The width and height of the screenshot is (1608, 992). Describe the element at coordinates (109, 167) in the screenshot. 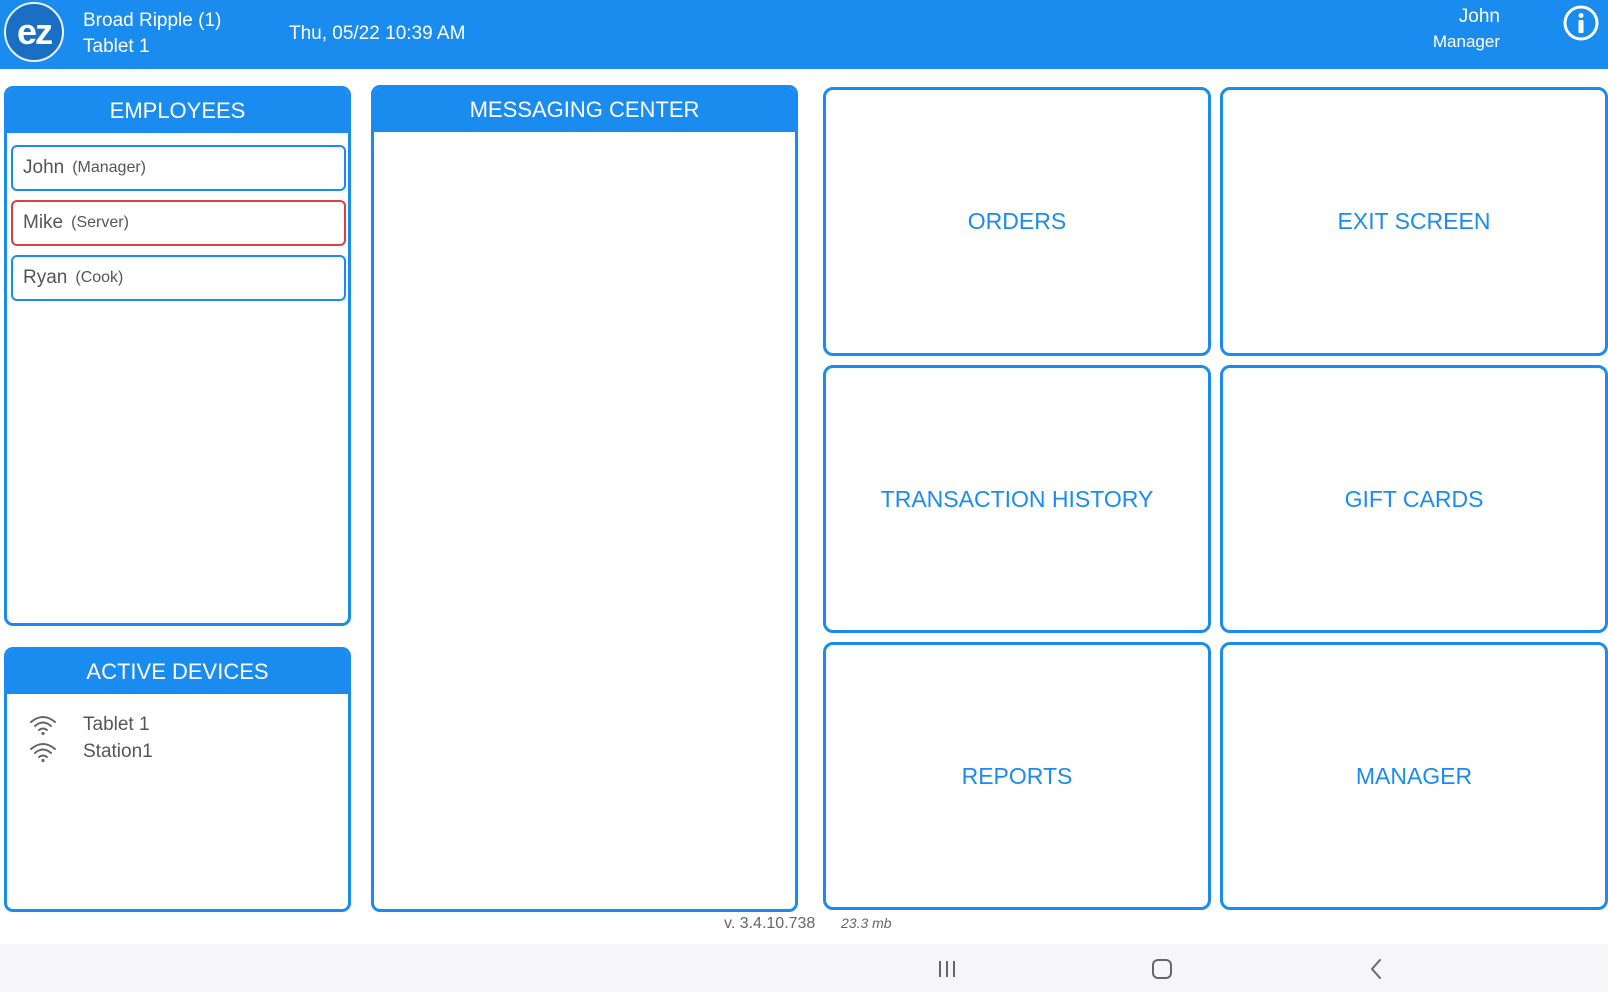

I see `employee-role: (Manager)` at that location.